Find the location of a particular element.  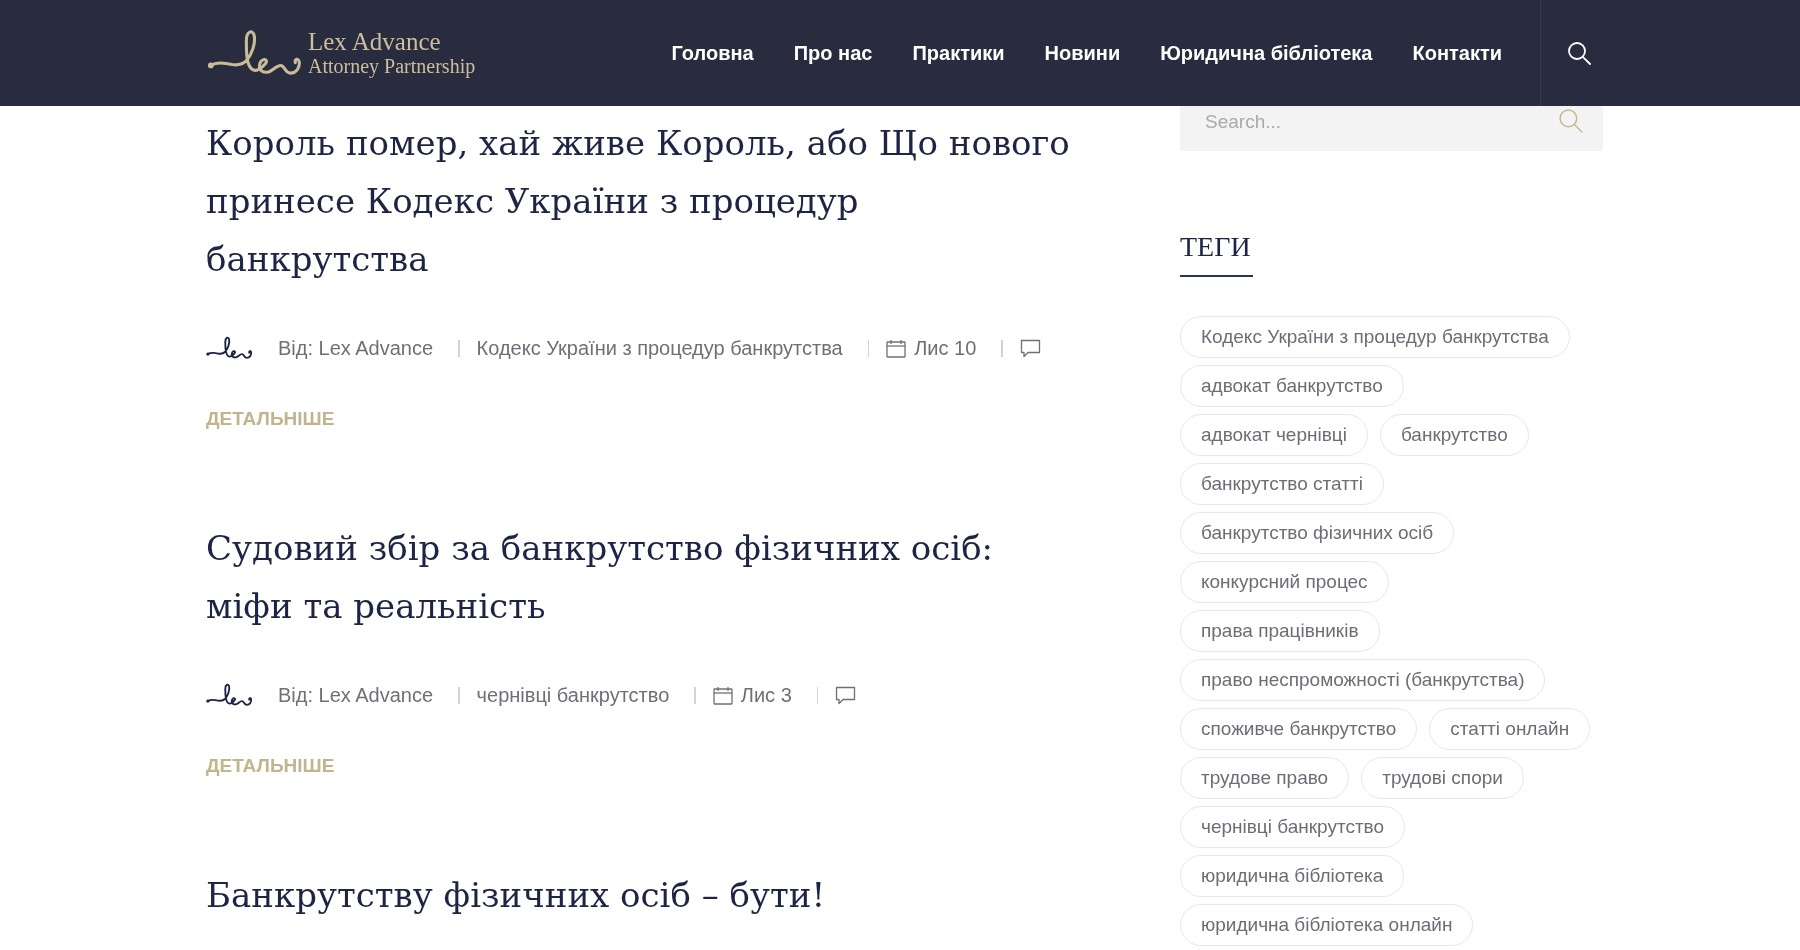

search-icon is located at coordinates (1578, 53).